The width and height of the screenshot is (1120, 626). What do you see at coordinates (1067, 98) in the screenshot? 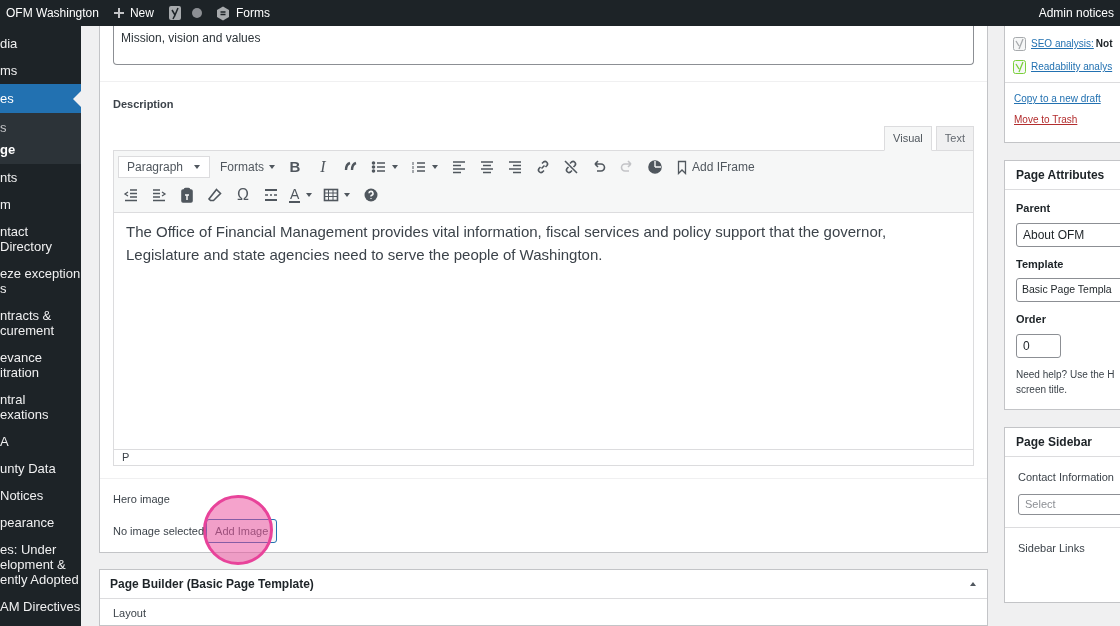
I see `copy-draft-link: Copy to a new draft` at bounding box center [1067, 98].